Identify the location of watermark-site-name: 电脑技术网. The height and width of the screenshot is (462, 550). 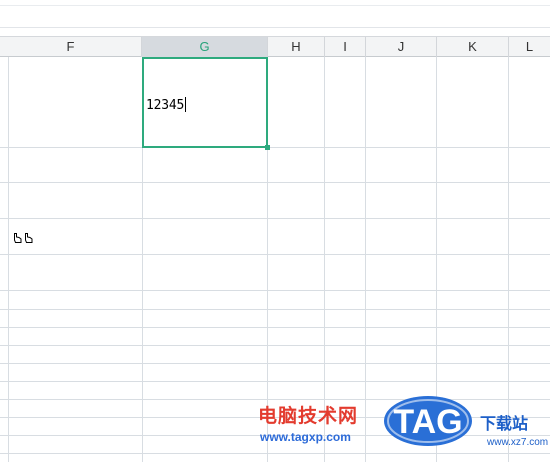
(308, 416).